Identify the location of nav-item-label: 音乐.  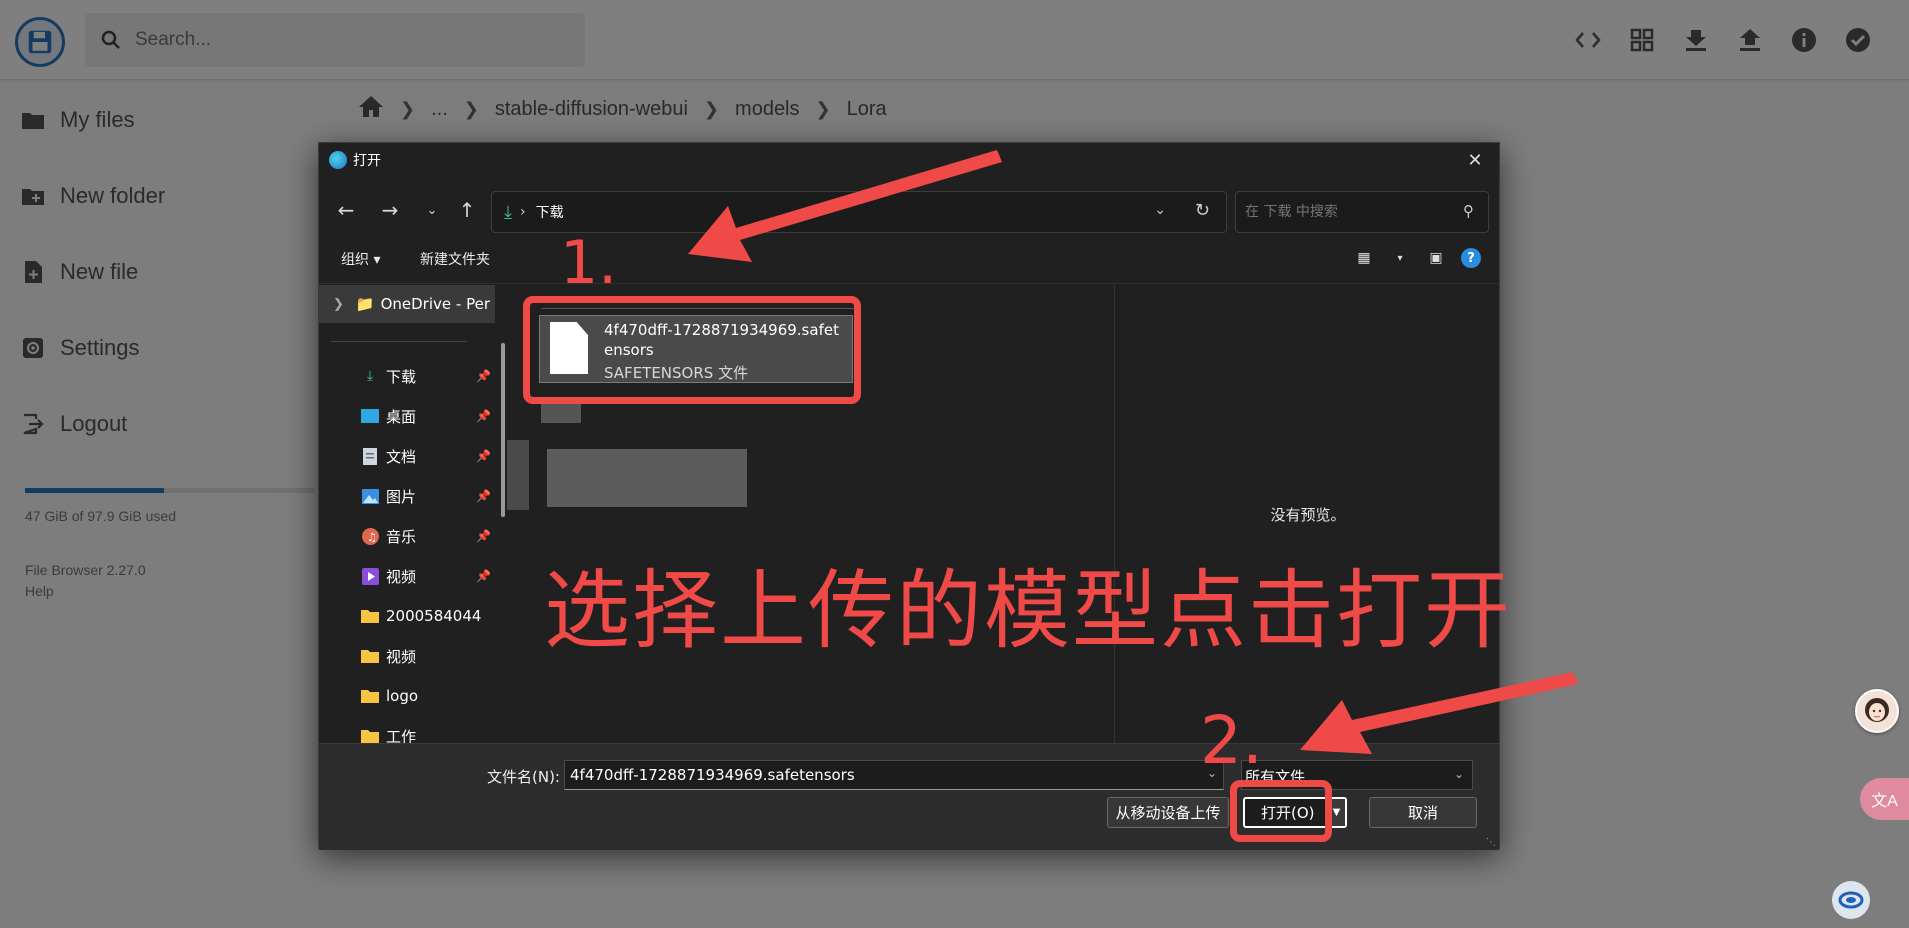
(401, 536).